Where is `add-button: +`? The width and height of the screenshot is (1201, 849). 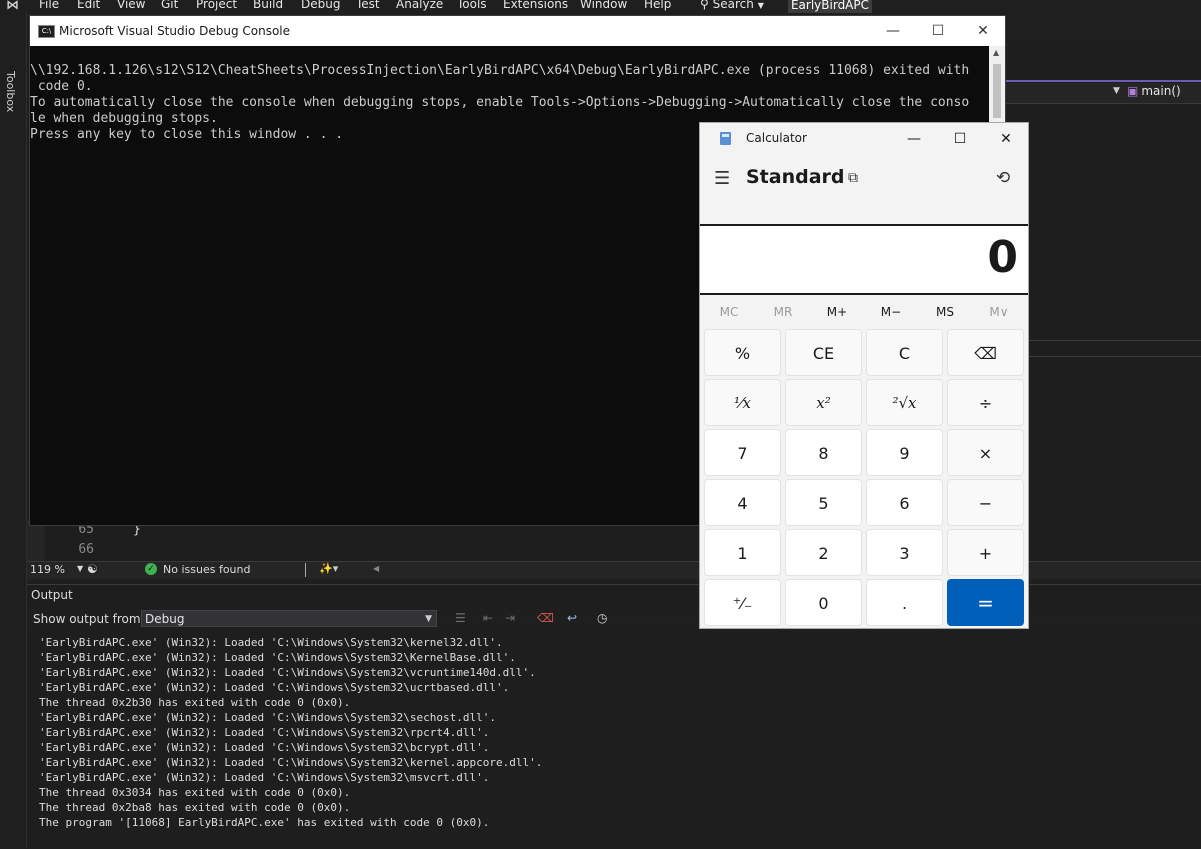 add-button: + is located at coordinates (985, 552).